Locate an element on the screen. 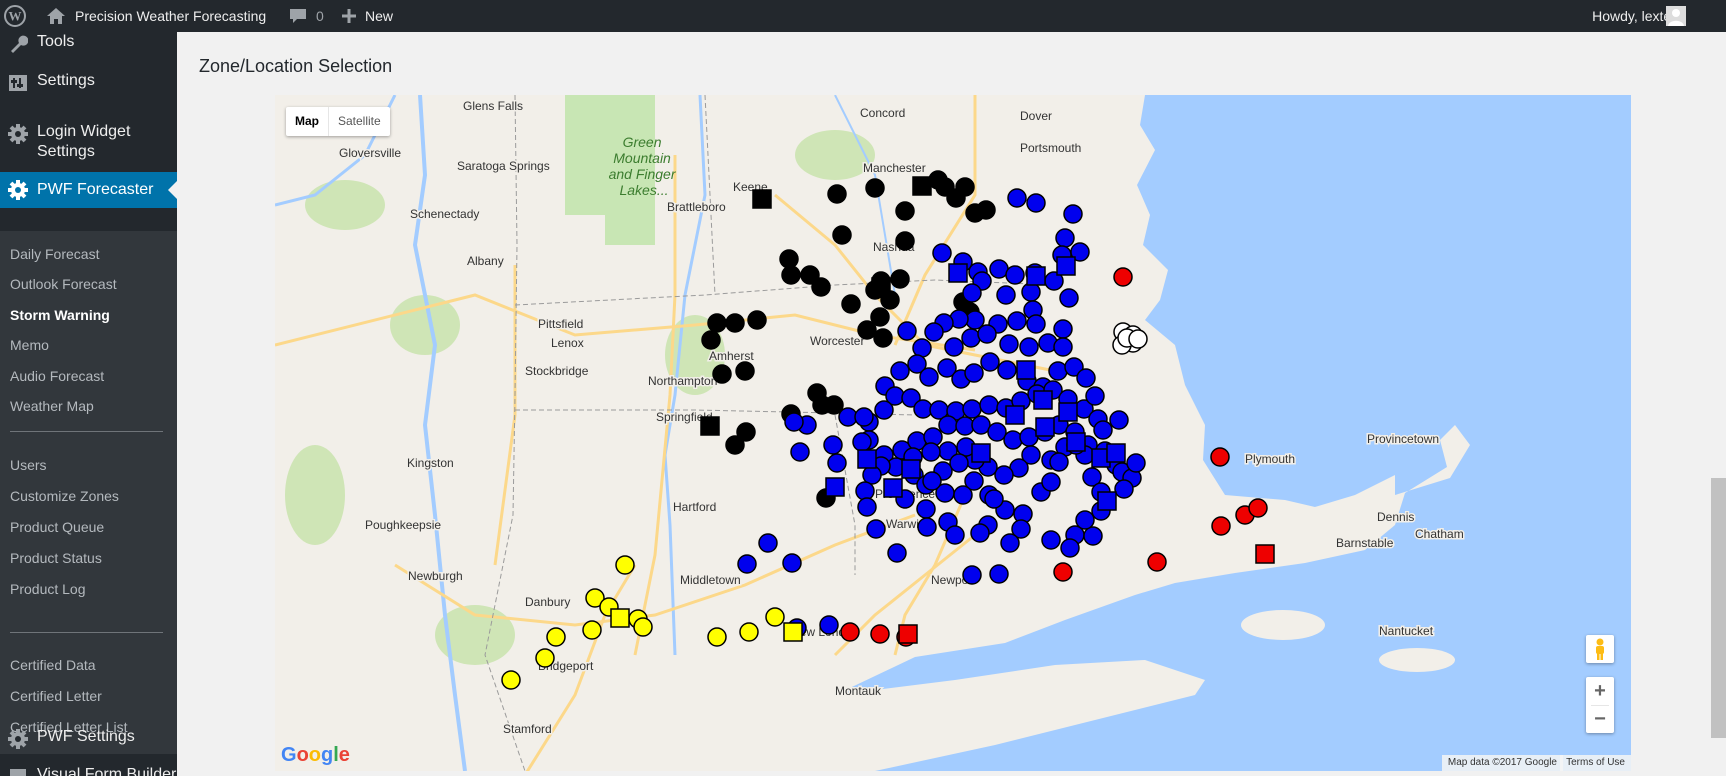  submenu-certified-data: Certified Data is located at coordinates (53, 665).